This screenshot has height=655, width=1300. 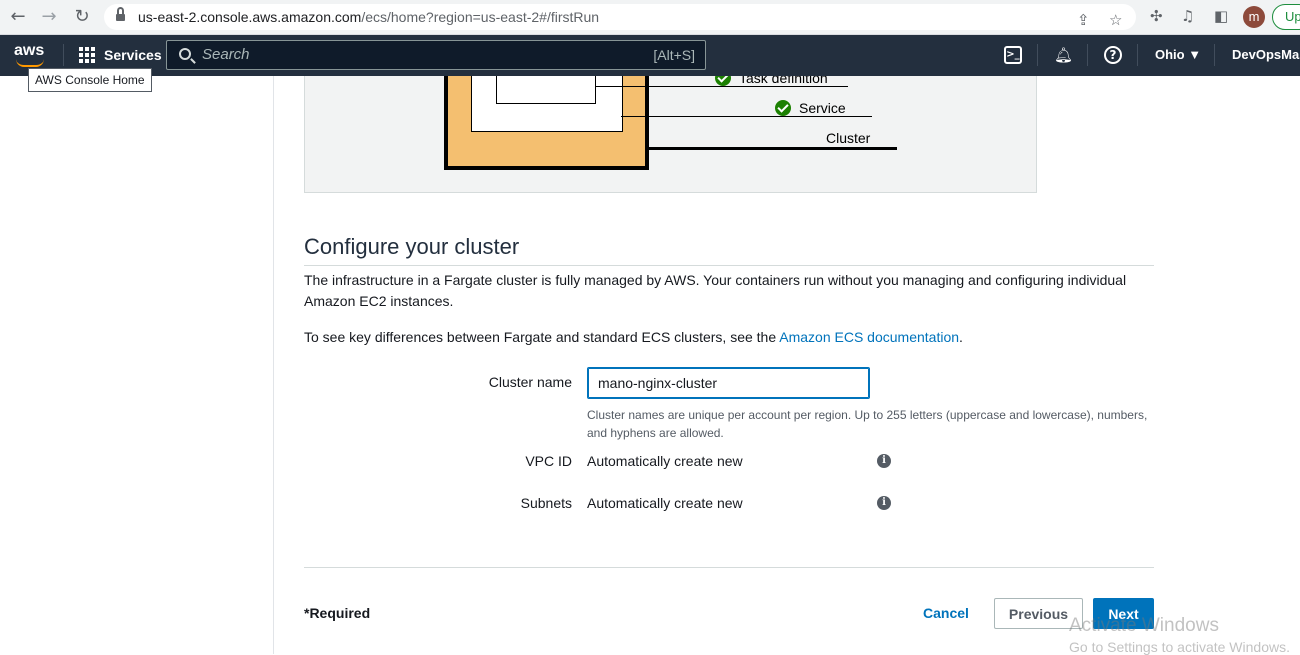 What do you see at coordinates (1286, 17) in the screenshot?
I see `update-button: Up` at bounding box center [1286, 17].